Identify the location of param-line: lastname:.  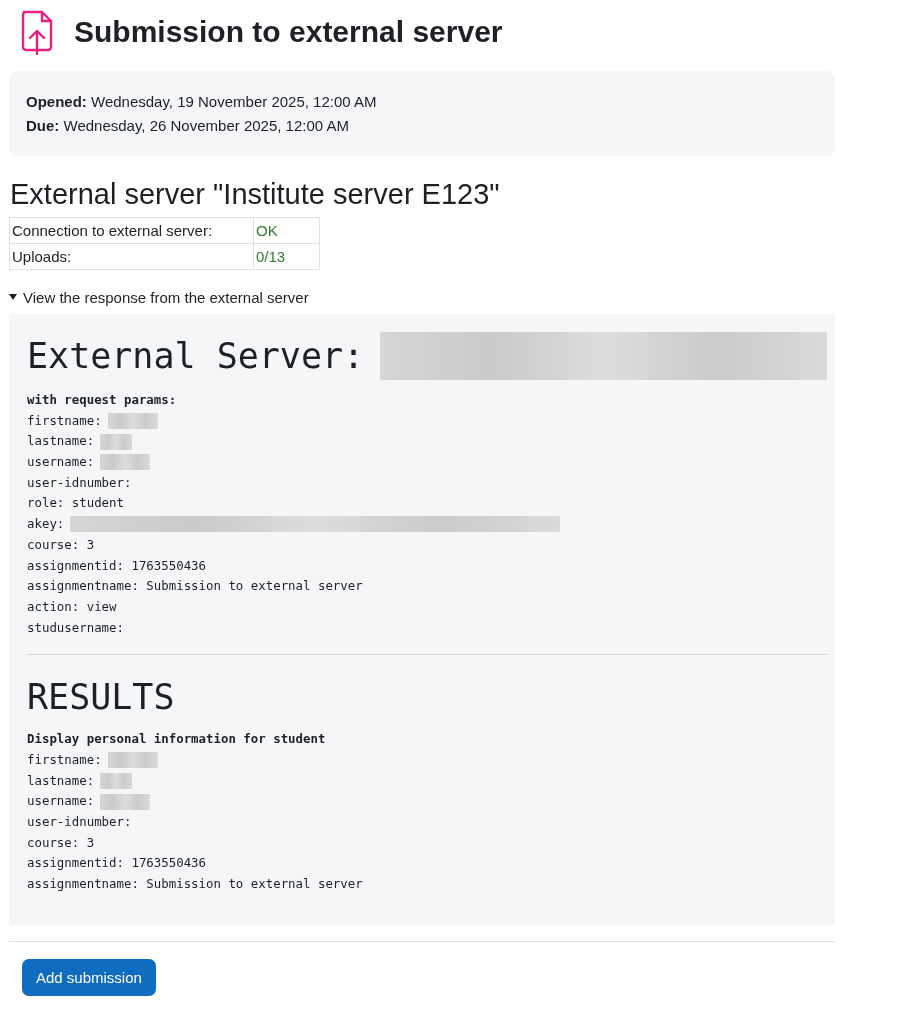
(61, 441).